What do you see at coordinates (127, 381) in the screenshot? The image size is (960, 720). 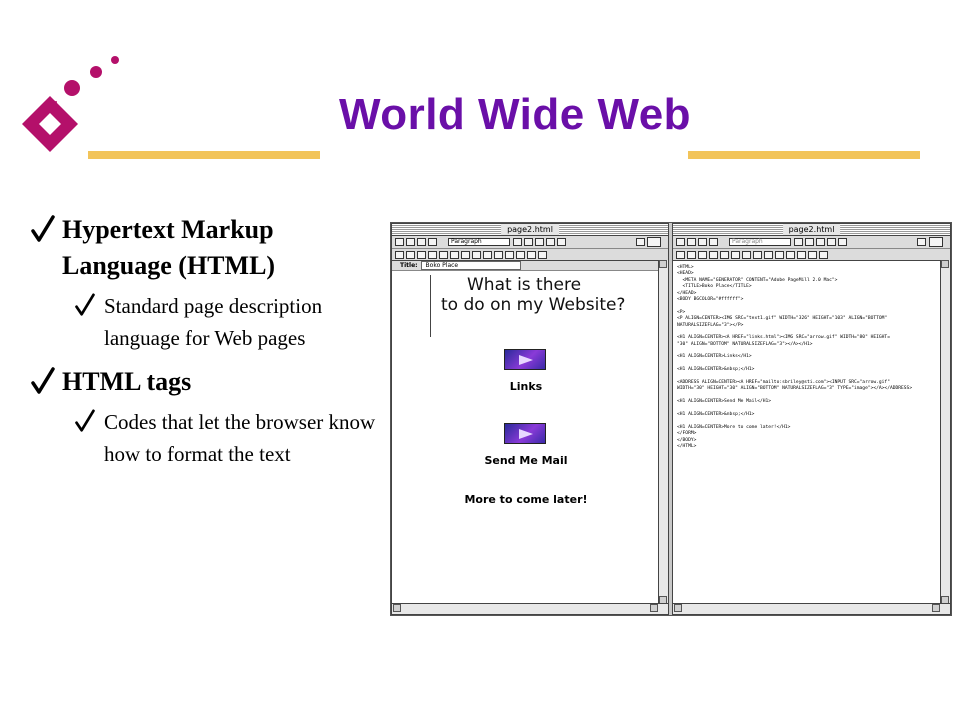 I see `bullet-text: HTML tags` at bounding box center [127, 381].